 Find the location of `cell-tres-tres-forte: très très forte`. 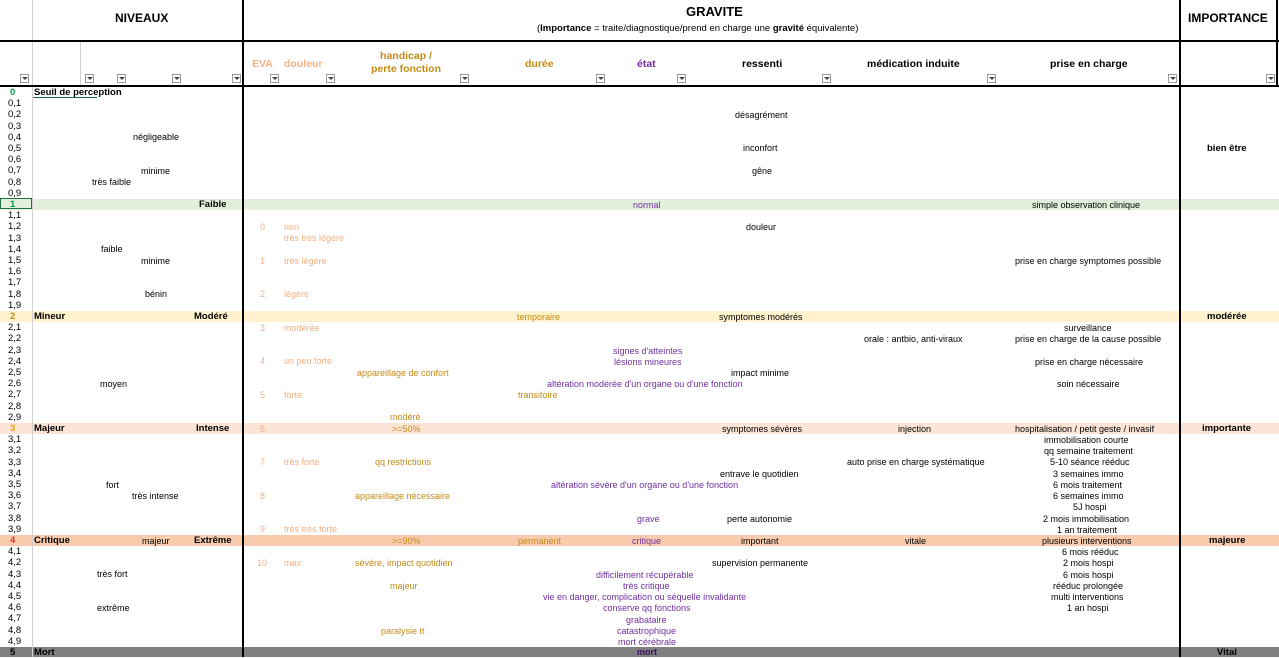

cell-tres-tres-forte: très très forte is located at coordinates (310, 529).